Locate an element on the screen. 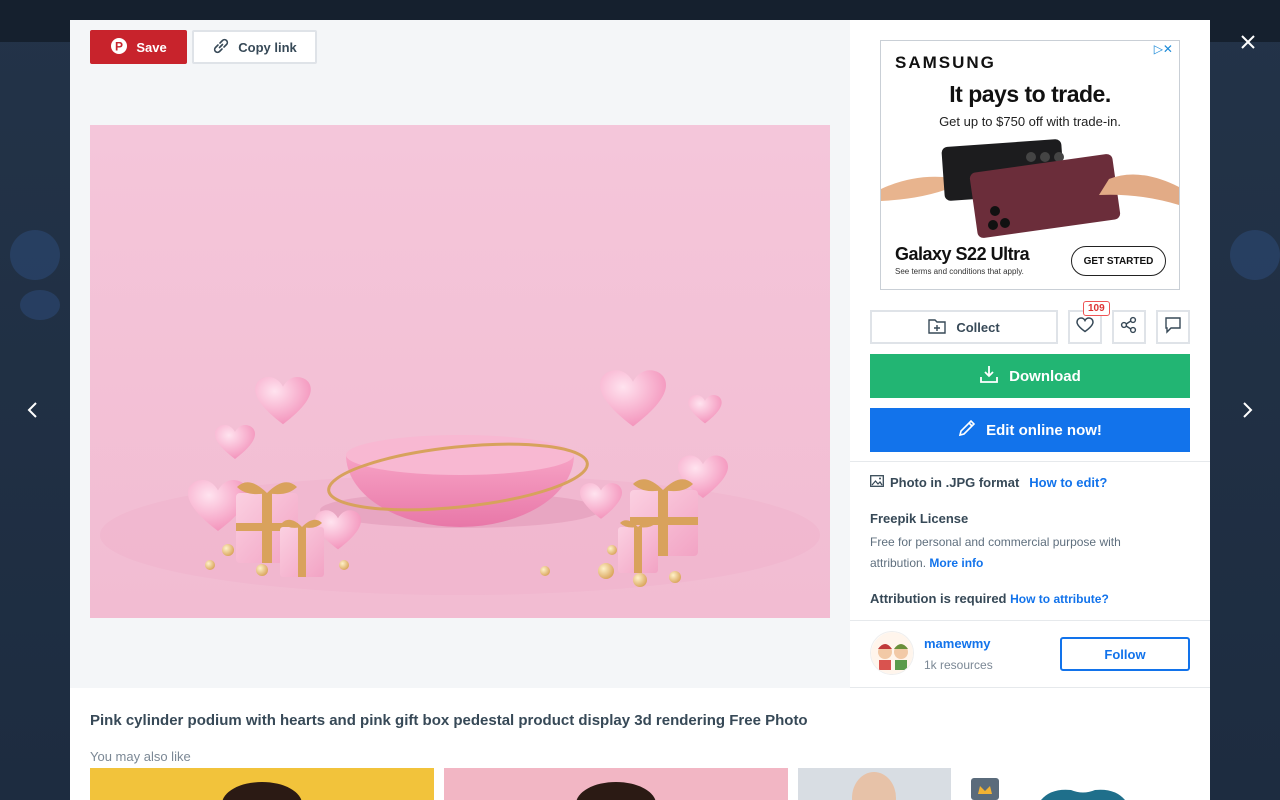 This screenshot has width=1280, height=800. follow-button: Follow is located at coordinates (1125, 654).